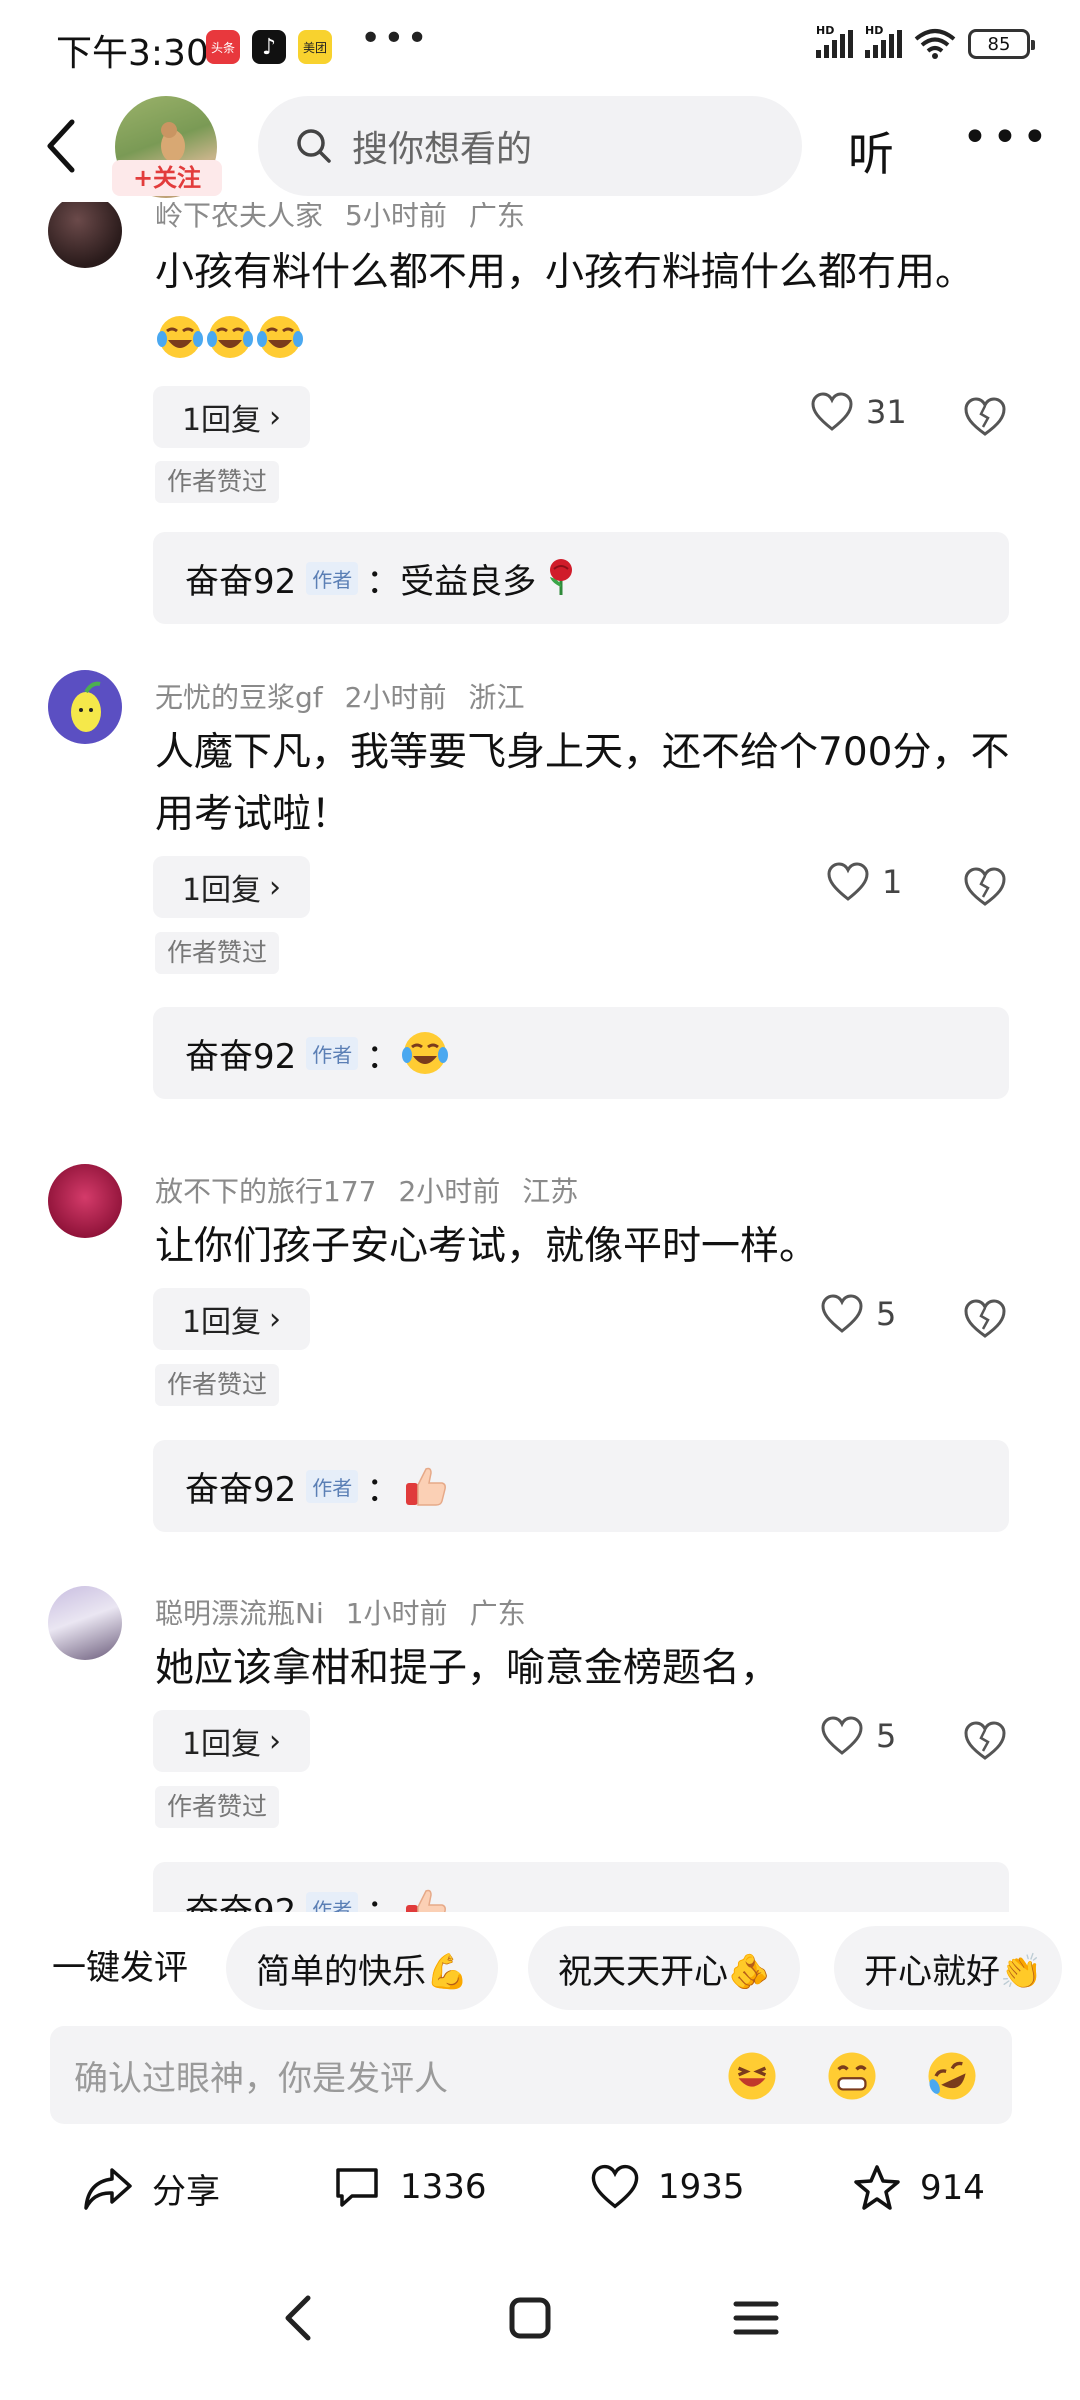 This screenshot has height=2400, width=1080. Describe the element at coordinates (886, 412) in the screenshot. I see `like-count: 31` at that location.